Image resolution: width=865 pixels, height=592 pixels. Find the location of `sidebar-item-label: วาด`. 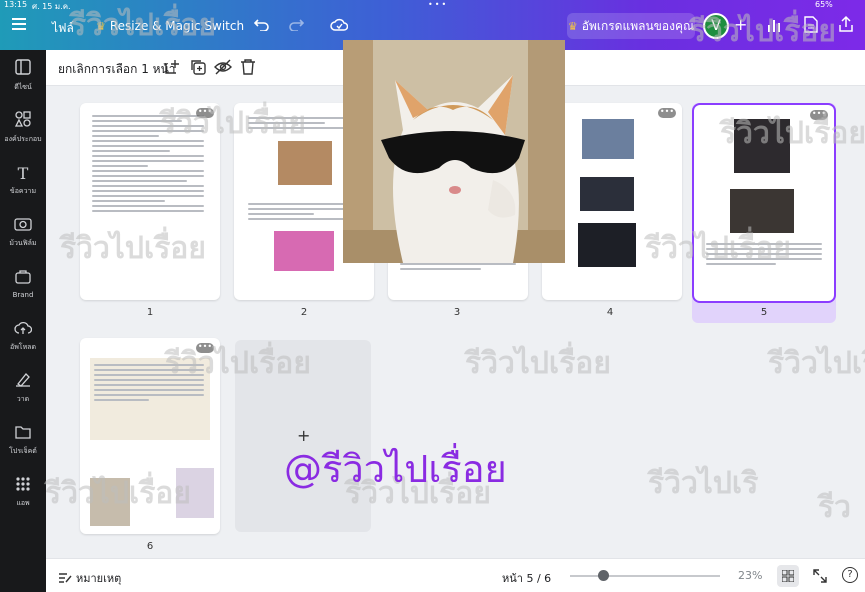

sidebar-item-label: วาด is located at coordinates (23, 399).